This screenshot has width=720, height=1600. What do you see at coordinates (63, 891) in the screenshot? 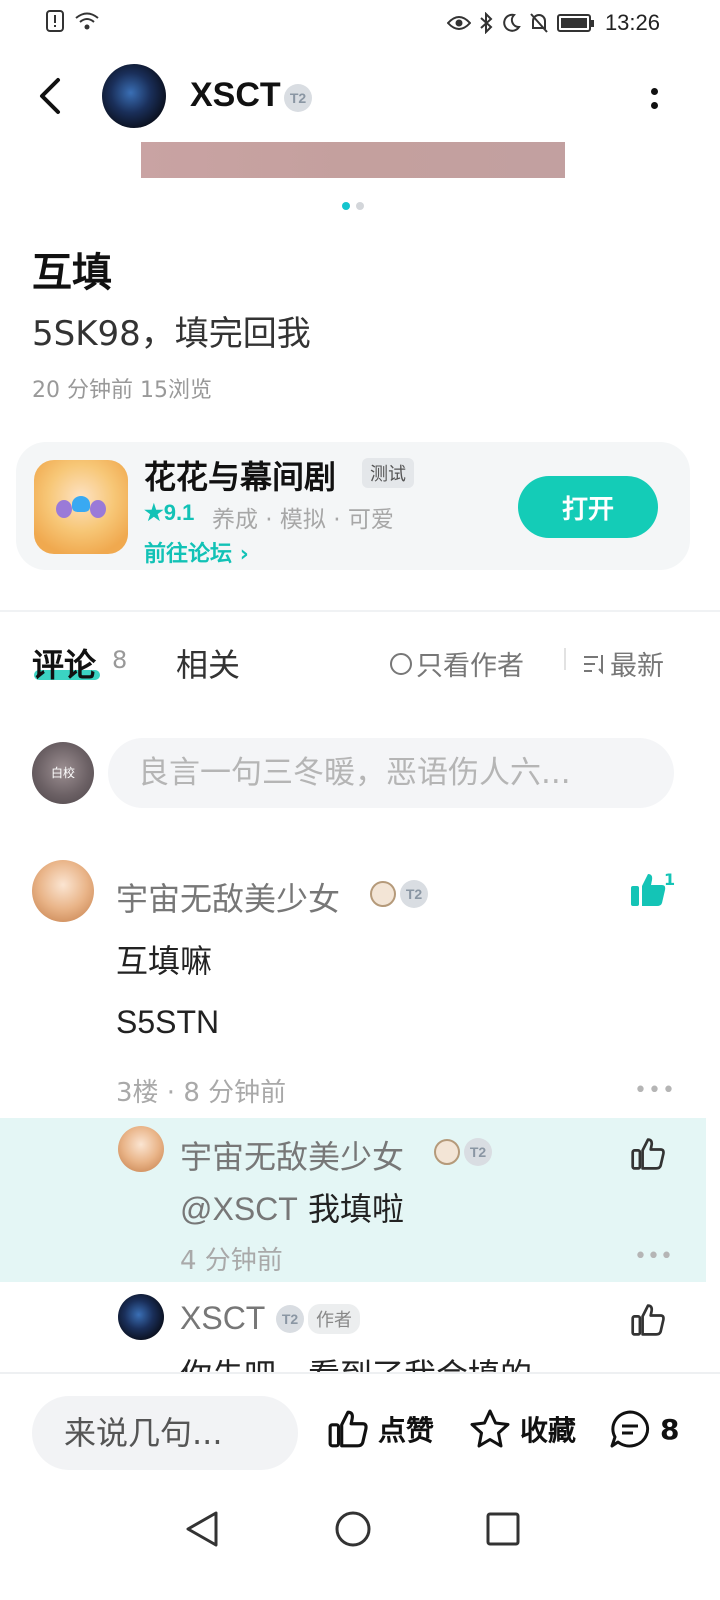
I see `commenter-avatar` at bounding box center [63, 891].